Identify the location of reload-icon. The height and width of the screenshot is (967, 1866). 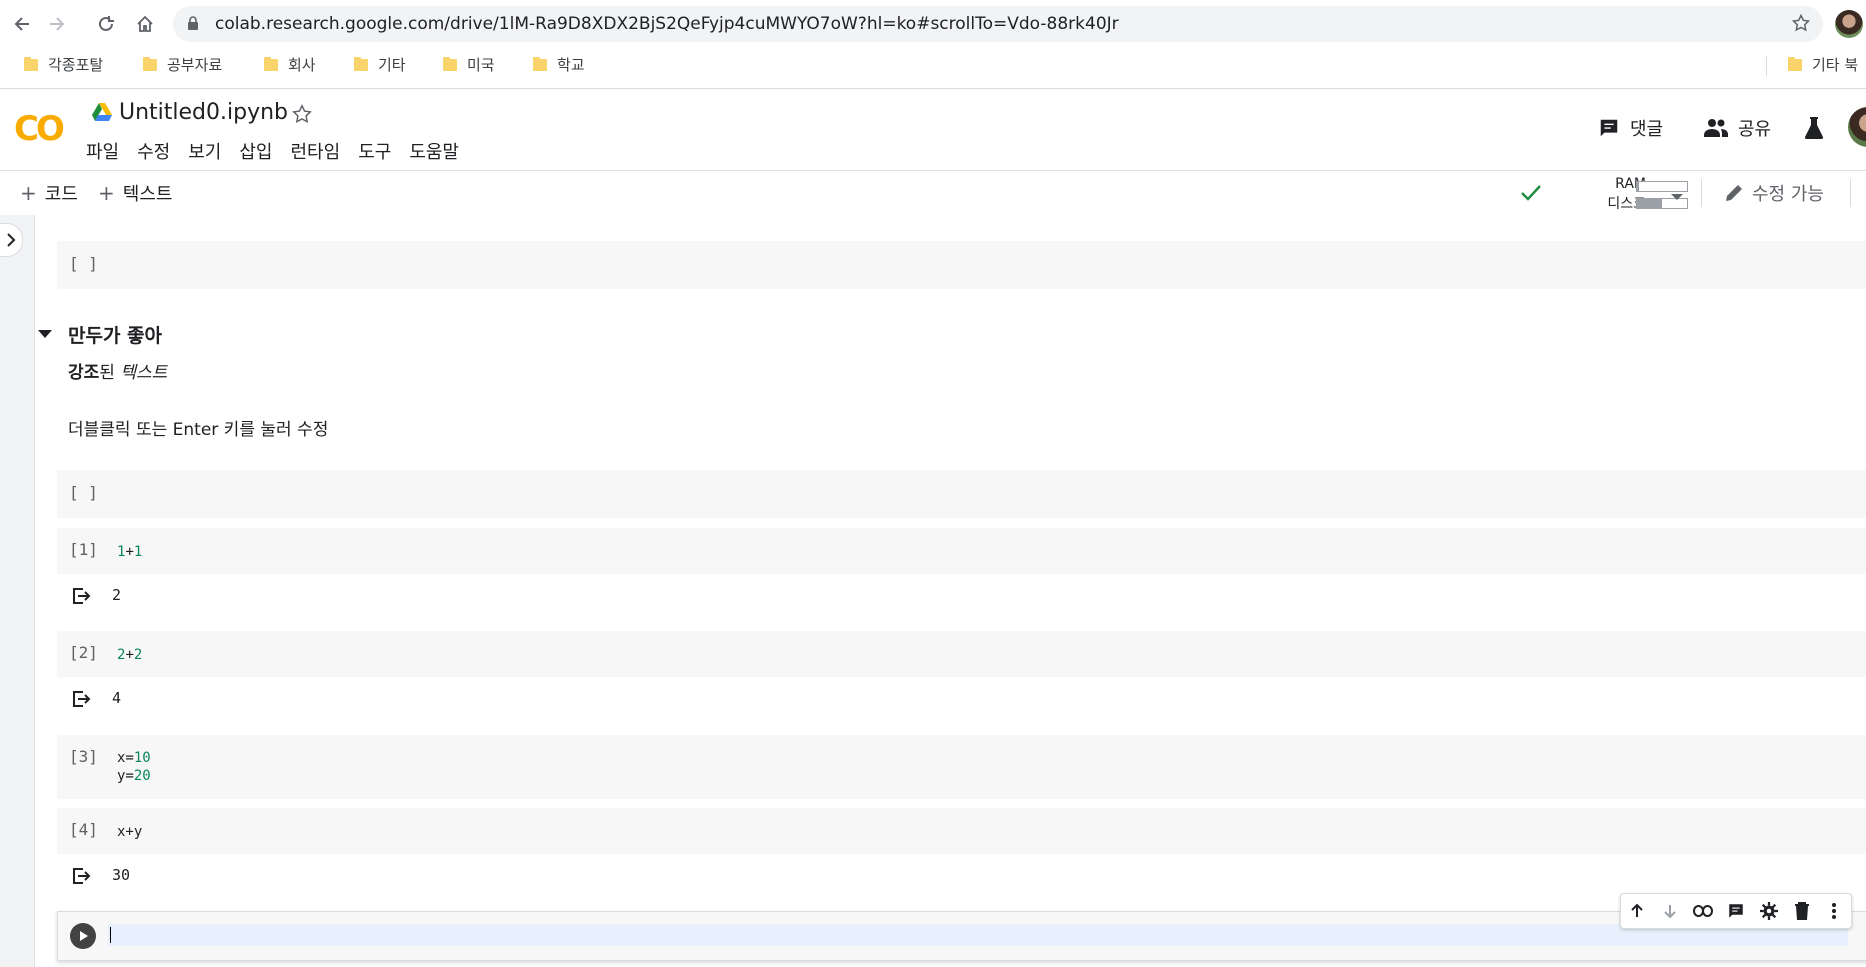
(106, 24).